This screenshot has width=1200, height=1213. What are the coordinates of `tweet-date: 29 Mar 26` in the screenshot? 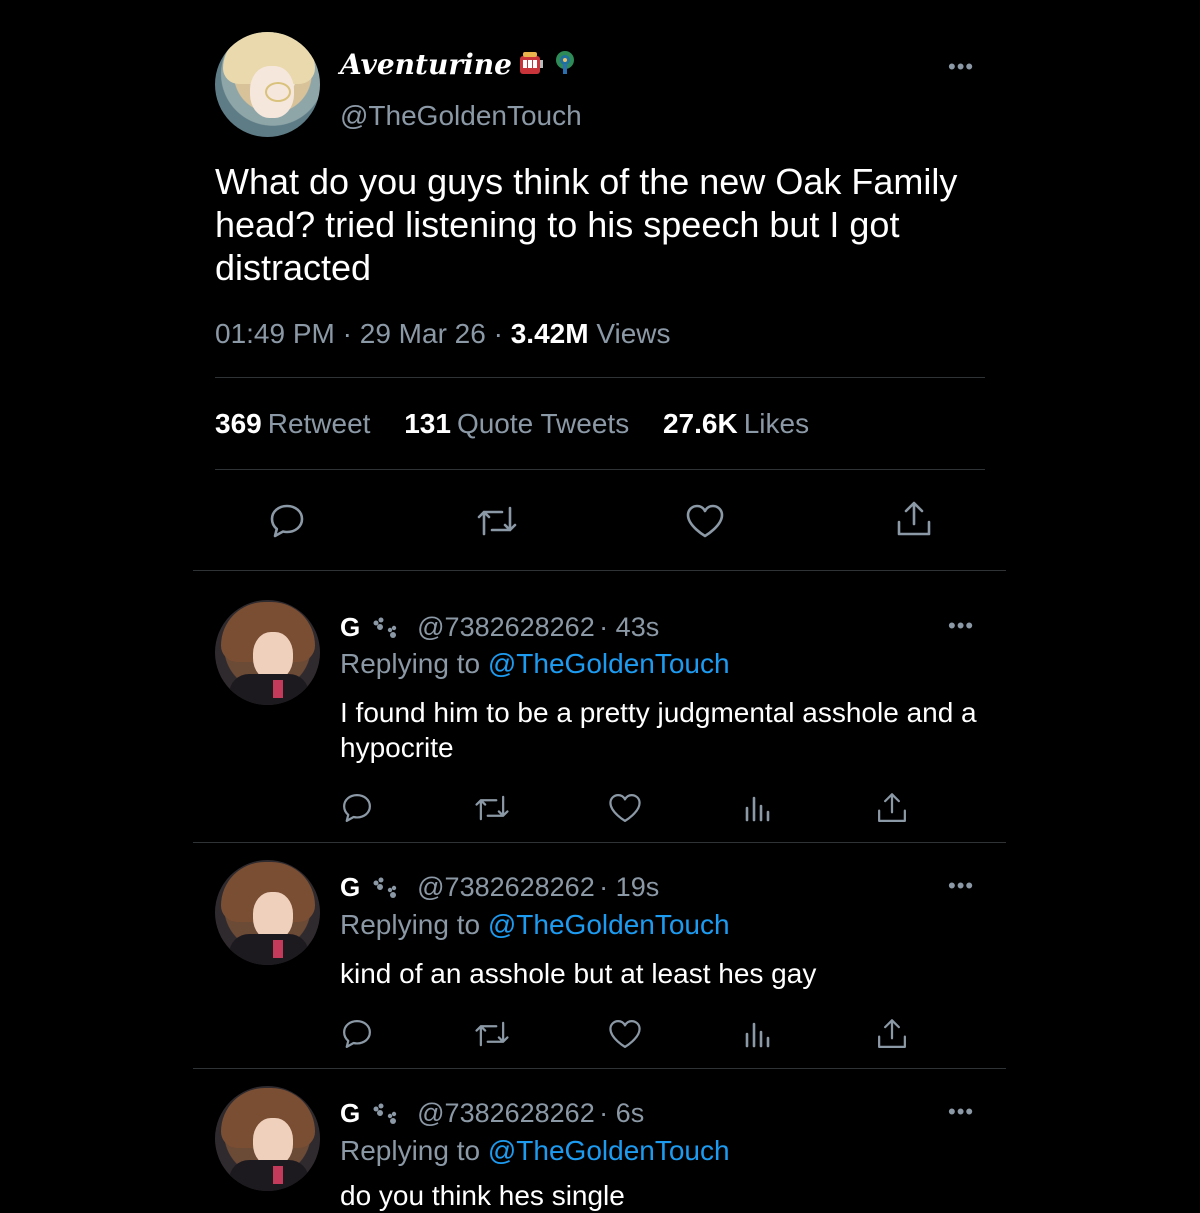 It's located at (423, 333).